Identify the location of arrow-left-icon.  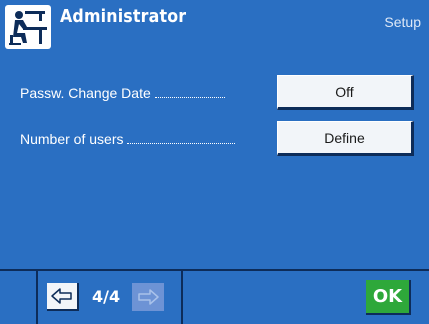
(61, 296).